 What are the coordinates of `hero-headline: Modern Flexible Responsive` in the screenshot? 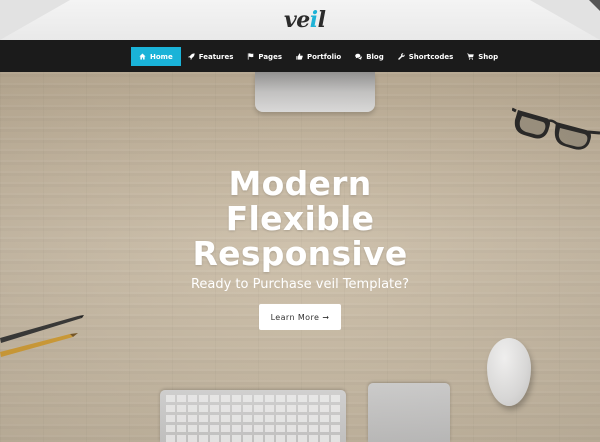 It's located at (300, 218).